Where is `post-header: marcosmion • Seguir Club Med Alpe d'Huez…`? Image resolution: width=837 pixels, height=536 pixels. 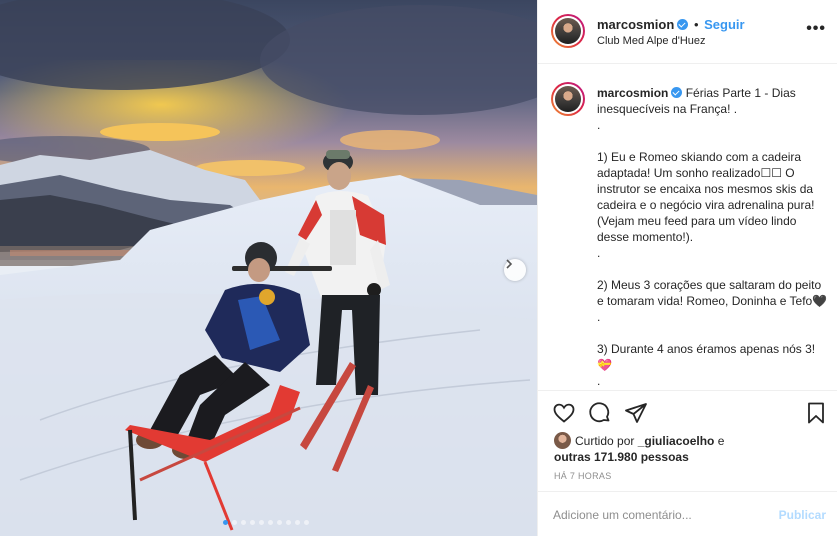 post-header: marcosmion • Seguir Club Med Alpe d'Huez… is located at coordinates (687, 32).